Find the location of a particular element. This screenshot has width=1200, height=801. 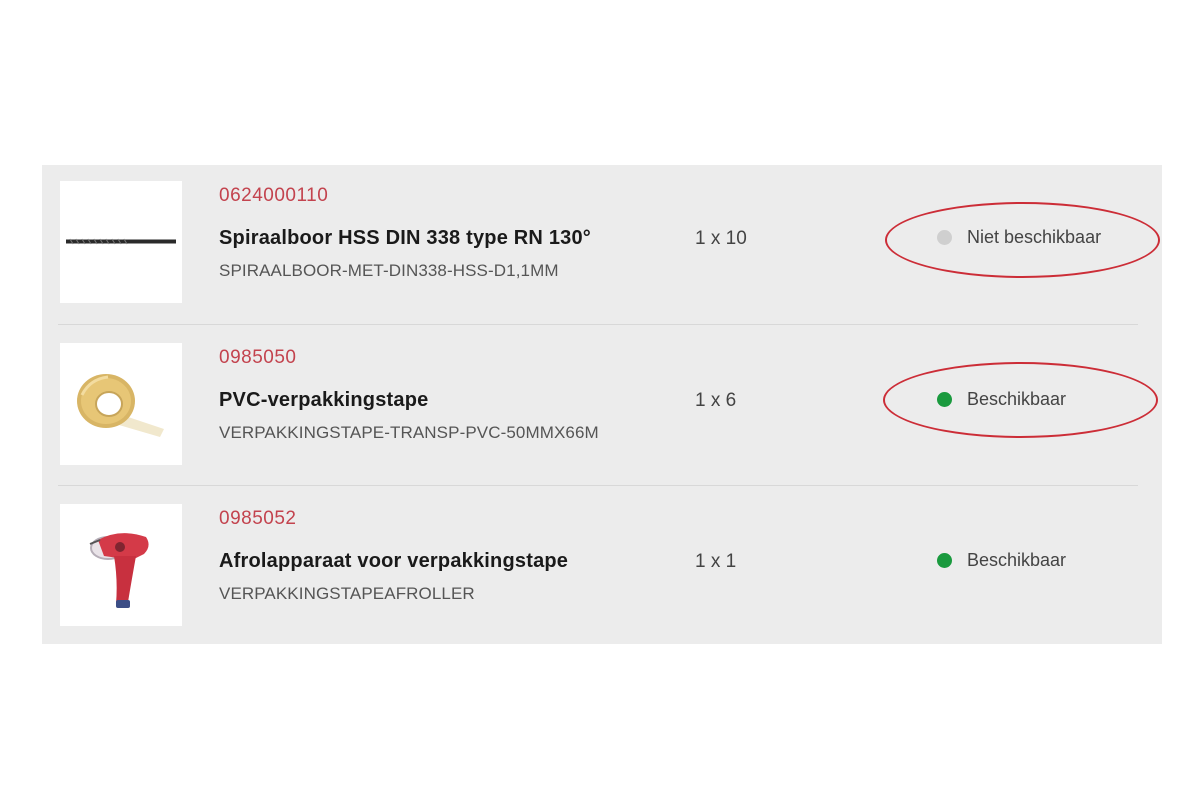

product-quantity: 1 x 10 is located at coordinates (721, 238).